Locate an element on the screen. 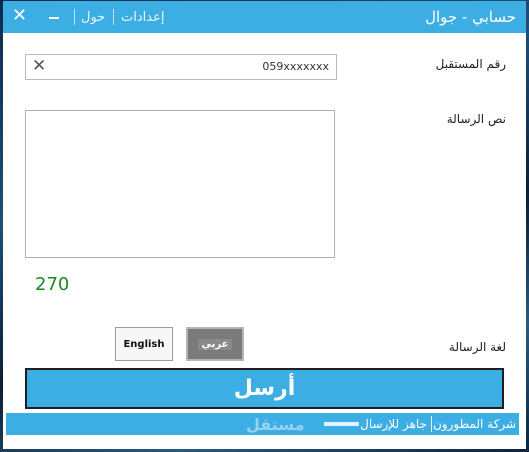 Image resolution: width=529 pixels, height=452 pixels. status-text: جاهز للإرسال is located at coordinates (393, 424).